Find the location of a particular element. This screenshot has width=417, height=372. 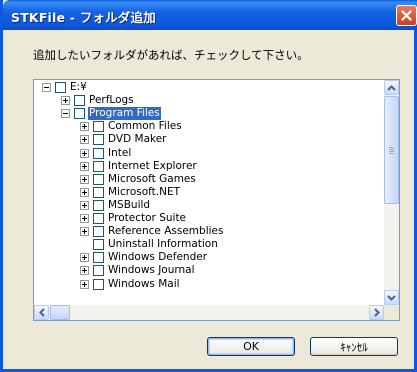

tree-item: DVD Maker is located at coordinates (123, 139).